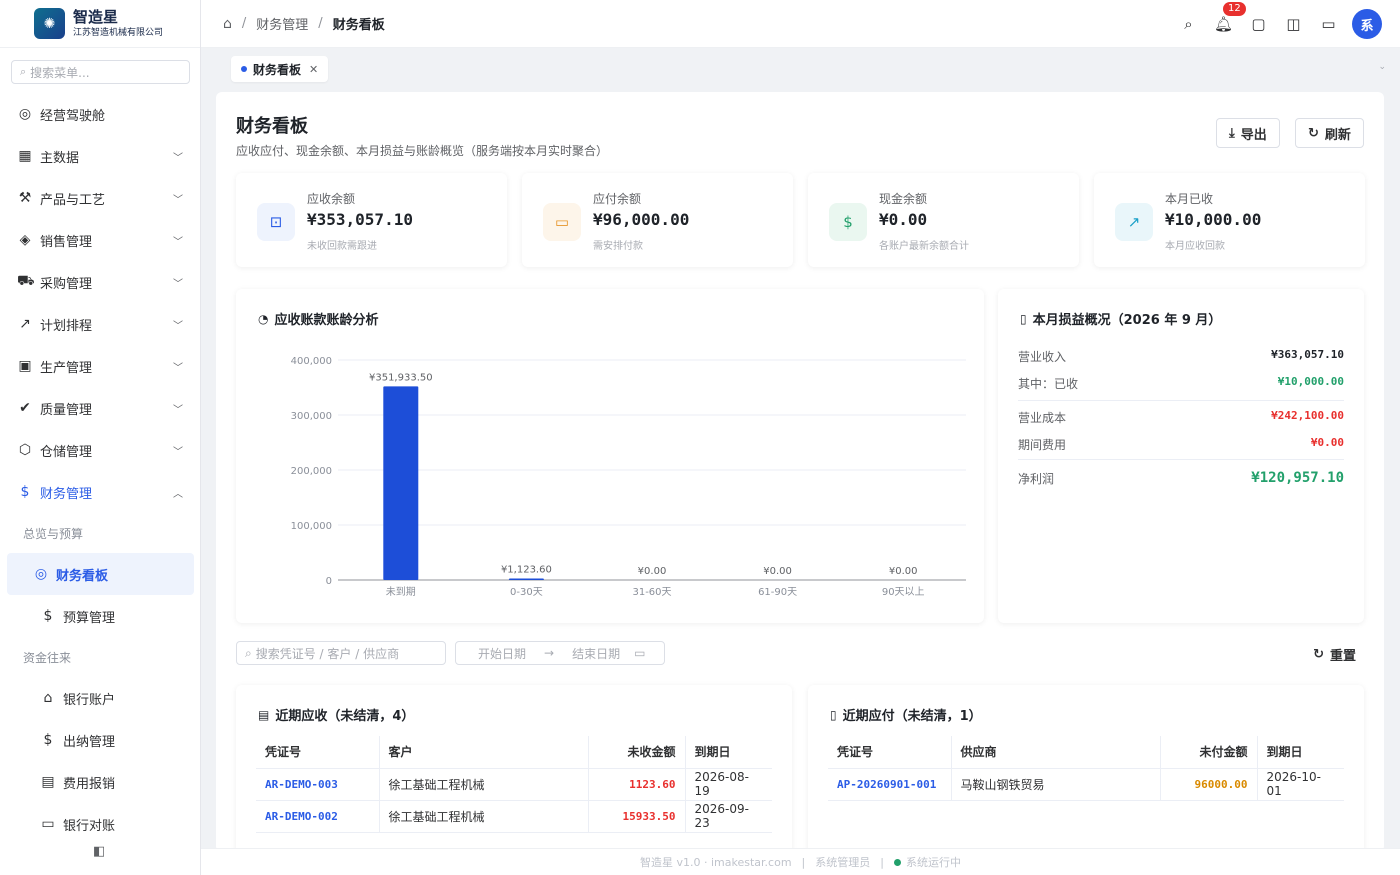  Describe the element at coordinates (641, 219) in the screenshot. I see `kpi-value: ¥96,000.00` at that location.